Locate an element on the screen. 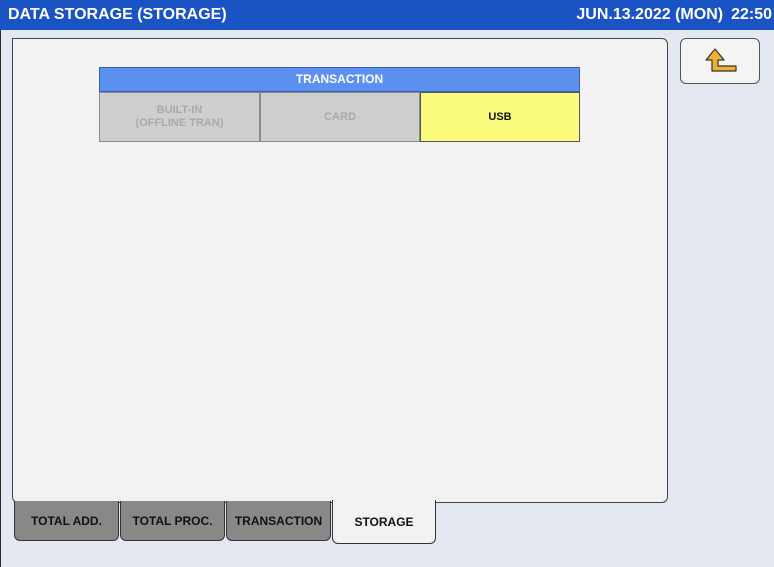 This screenshot has width=774, height=567. back-button is located at coordinates (720, 61).